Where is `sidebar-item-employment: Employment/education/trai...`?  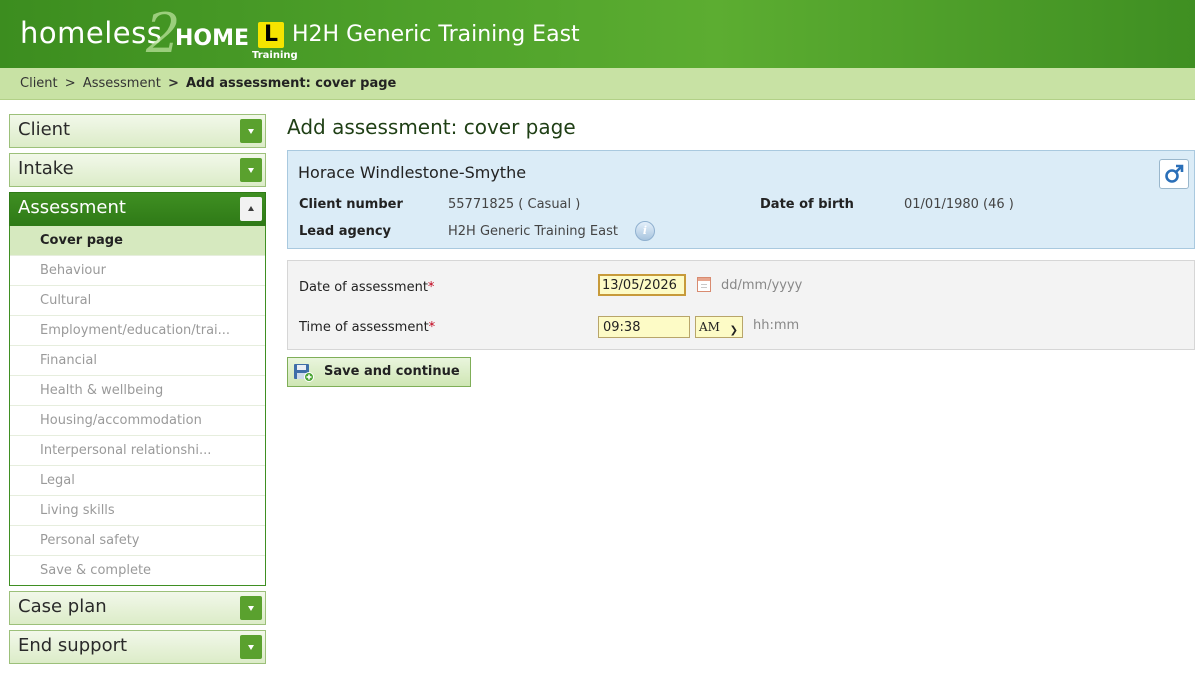 sidebar-item-employment: Employment/education/trai... is located at coordinates (137, 331).